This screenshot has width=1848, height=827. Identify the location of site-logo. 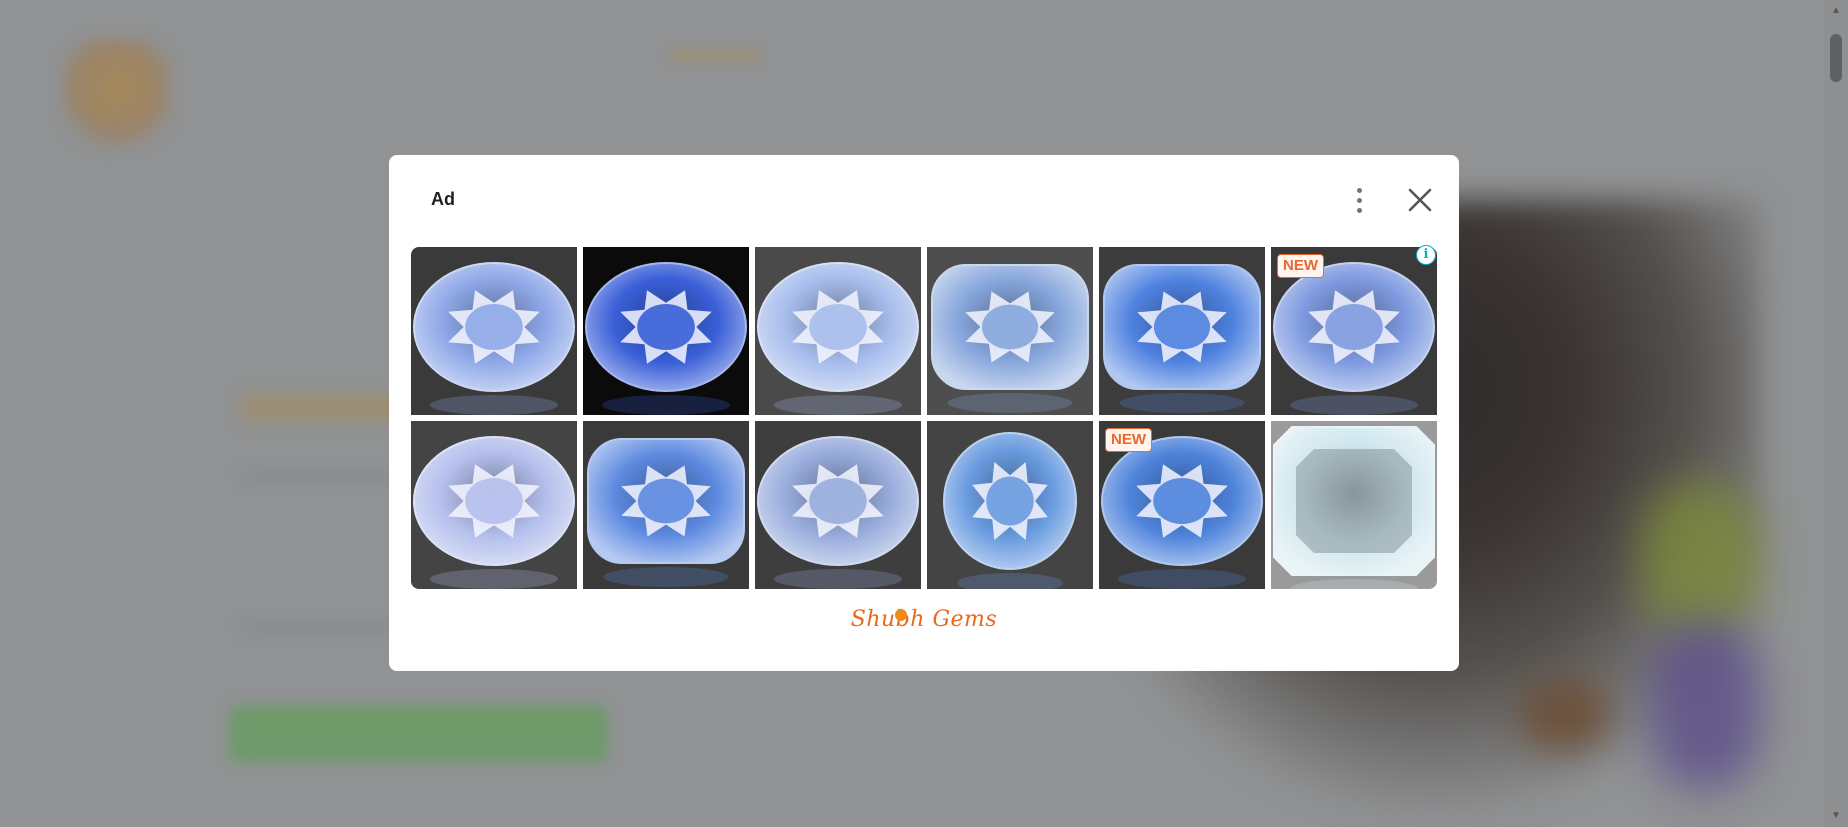
(117, 100).